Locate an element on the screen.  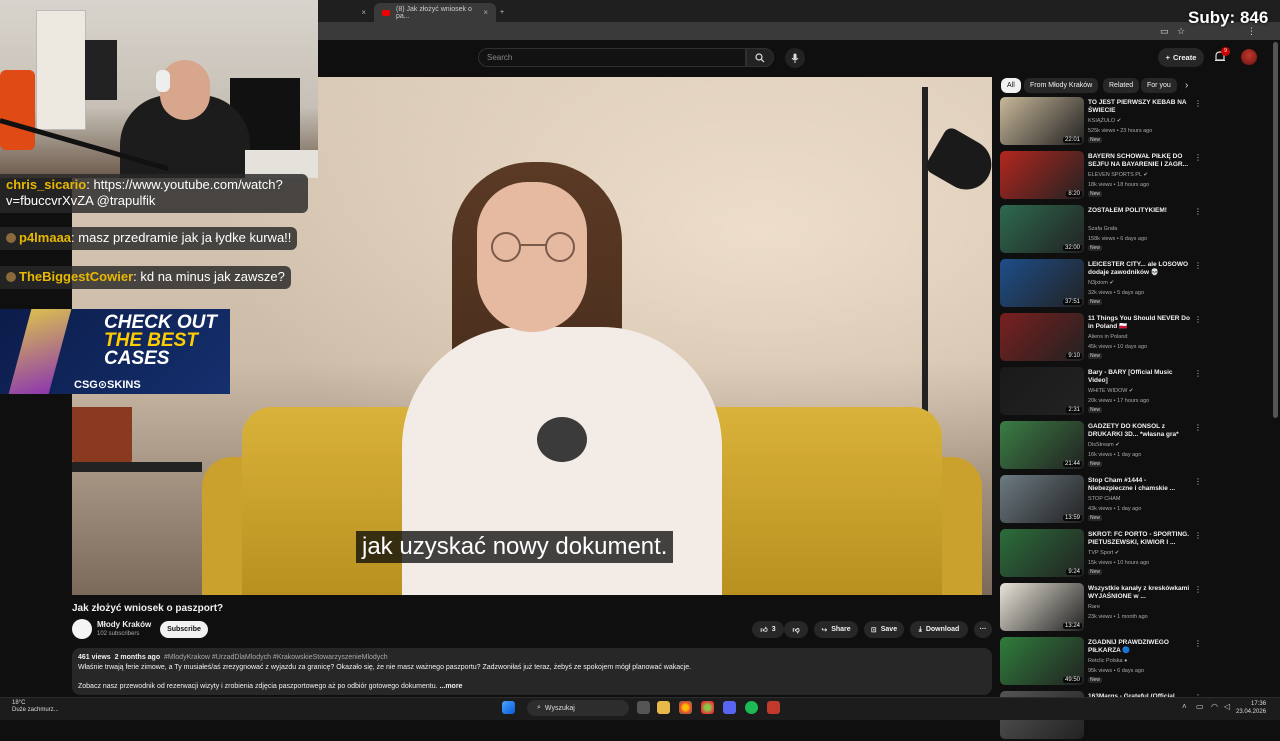
wifi-icon: ◠ is located at coordinates (1214, 706).